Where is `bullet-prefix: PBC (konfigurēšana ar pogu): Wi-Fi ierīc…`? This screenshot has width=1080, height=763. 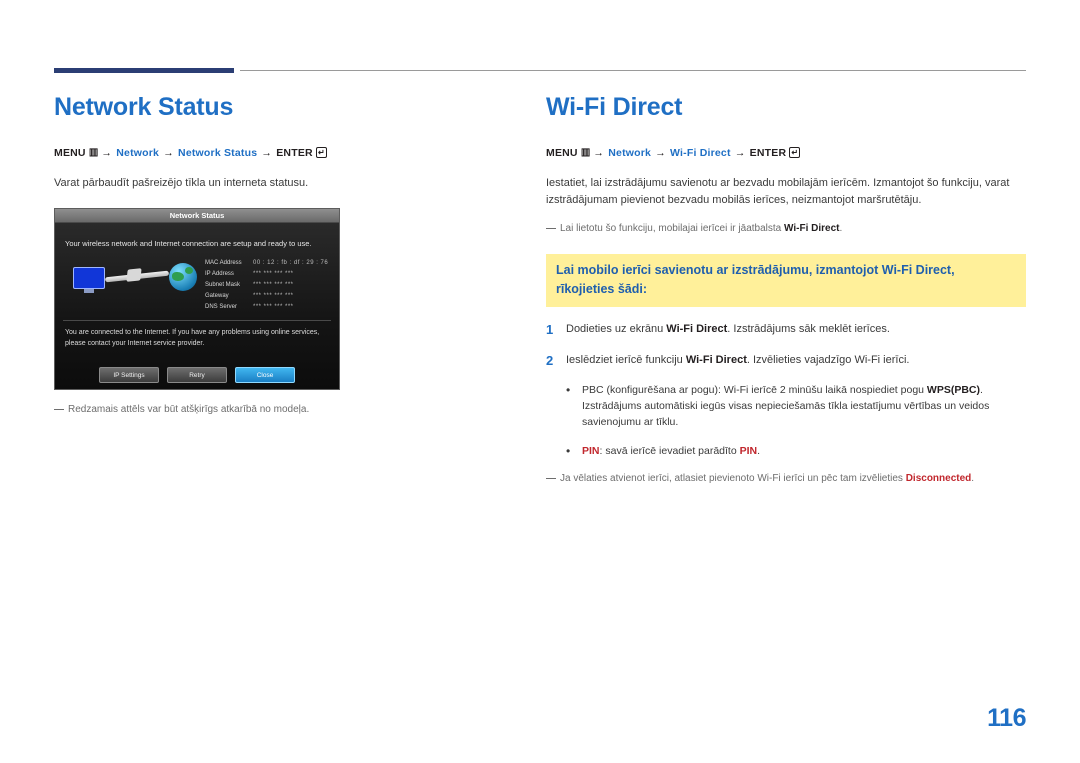 bullet-prefix: PBC (konfigurēšana ar pogu): Wi-Fi ierīc… is located at coordinates (754, 390).